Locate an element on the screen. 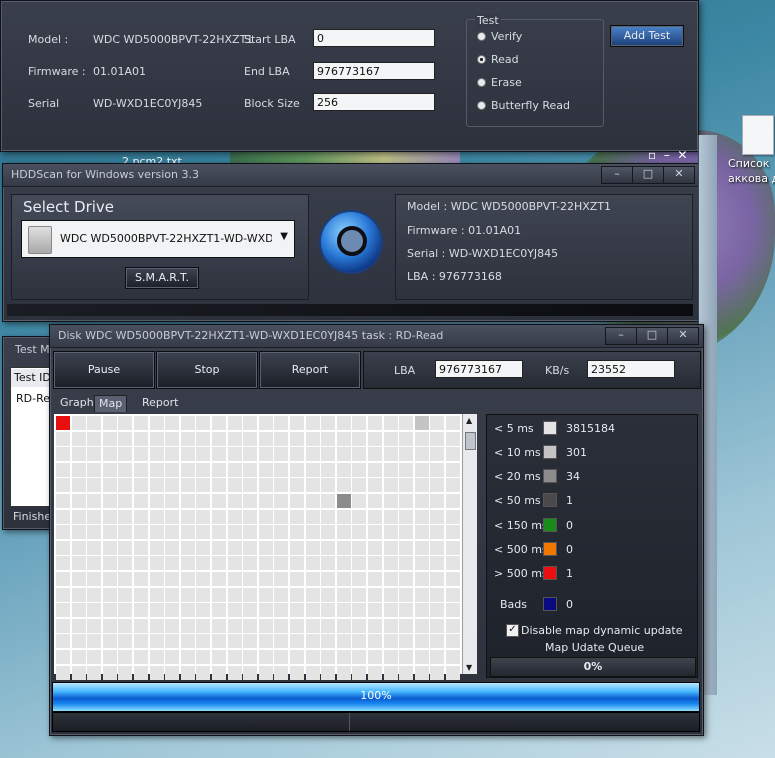  radio-dot-selected is located at coordinates (481, 59).